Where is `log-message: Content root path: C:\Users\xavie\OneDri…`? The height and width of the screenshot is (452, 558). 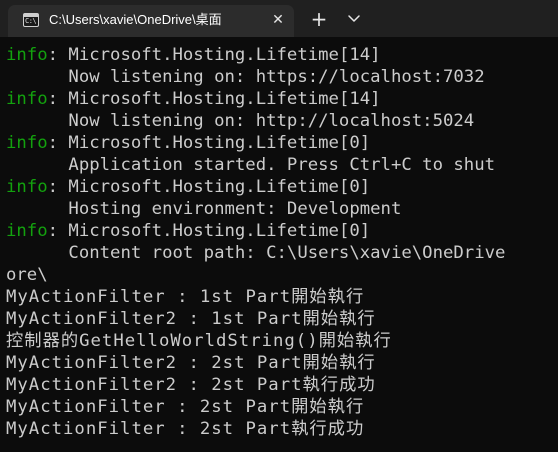
log-message: Content root path: C:\Users\xavie\OneDri… is located at coordinates (256, 253).